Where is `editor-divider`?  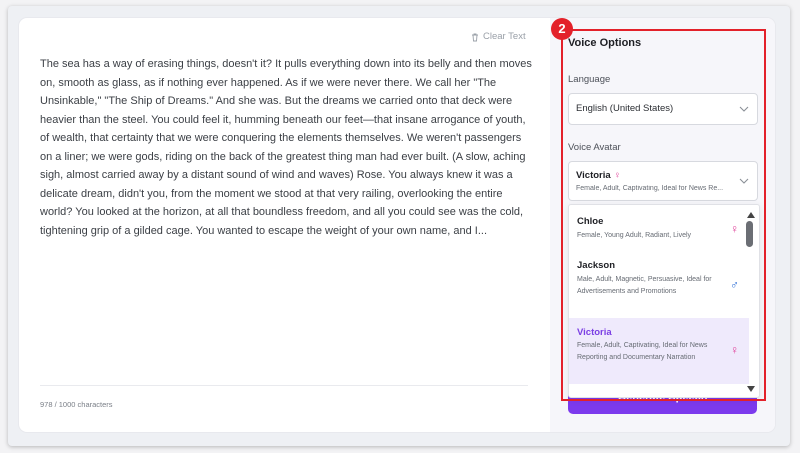 editor-divider is located at coordinates (284, 385).